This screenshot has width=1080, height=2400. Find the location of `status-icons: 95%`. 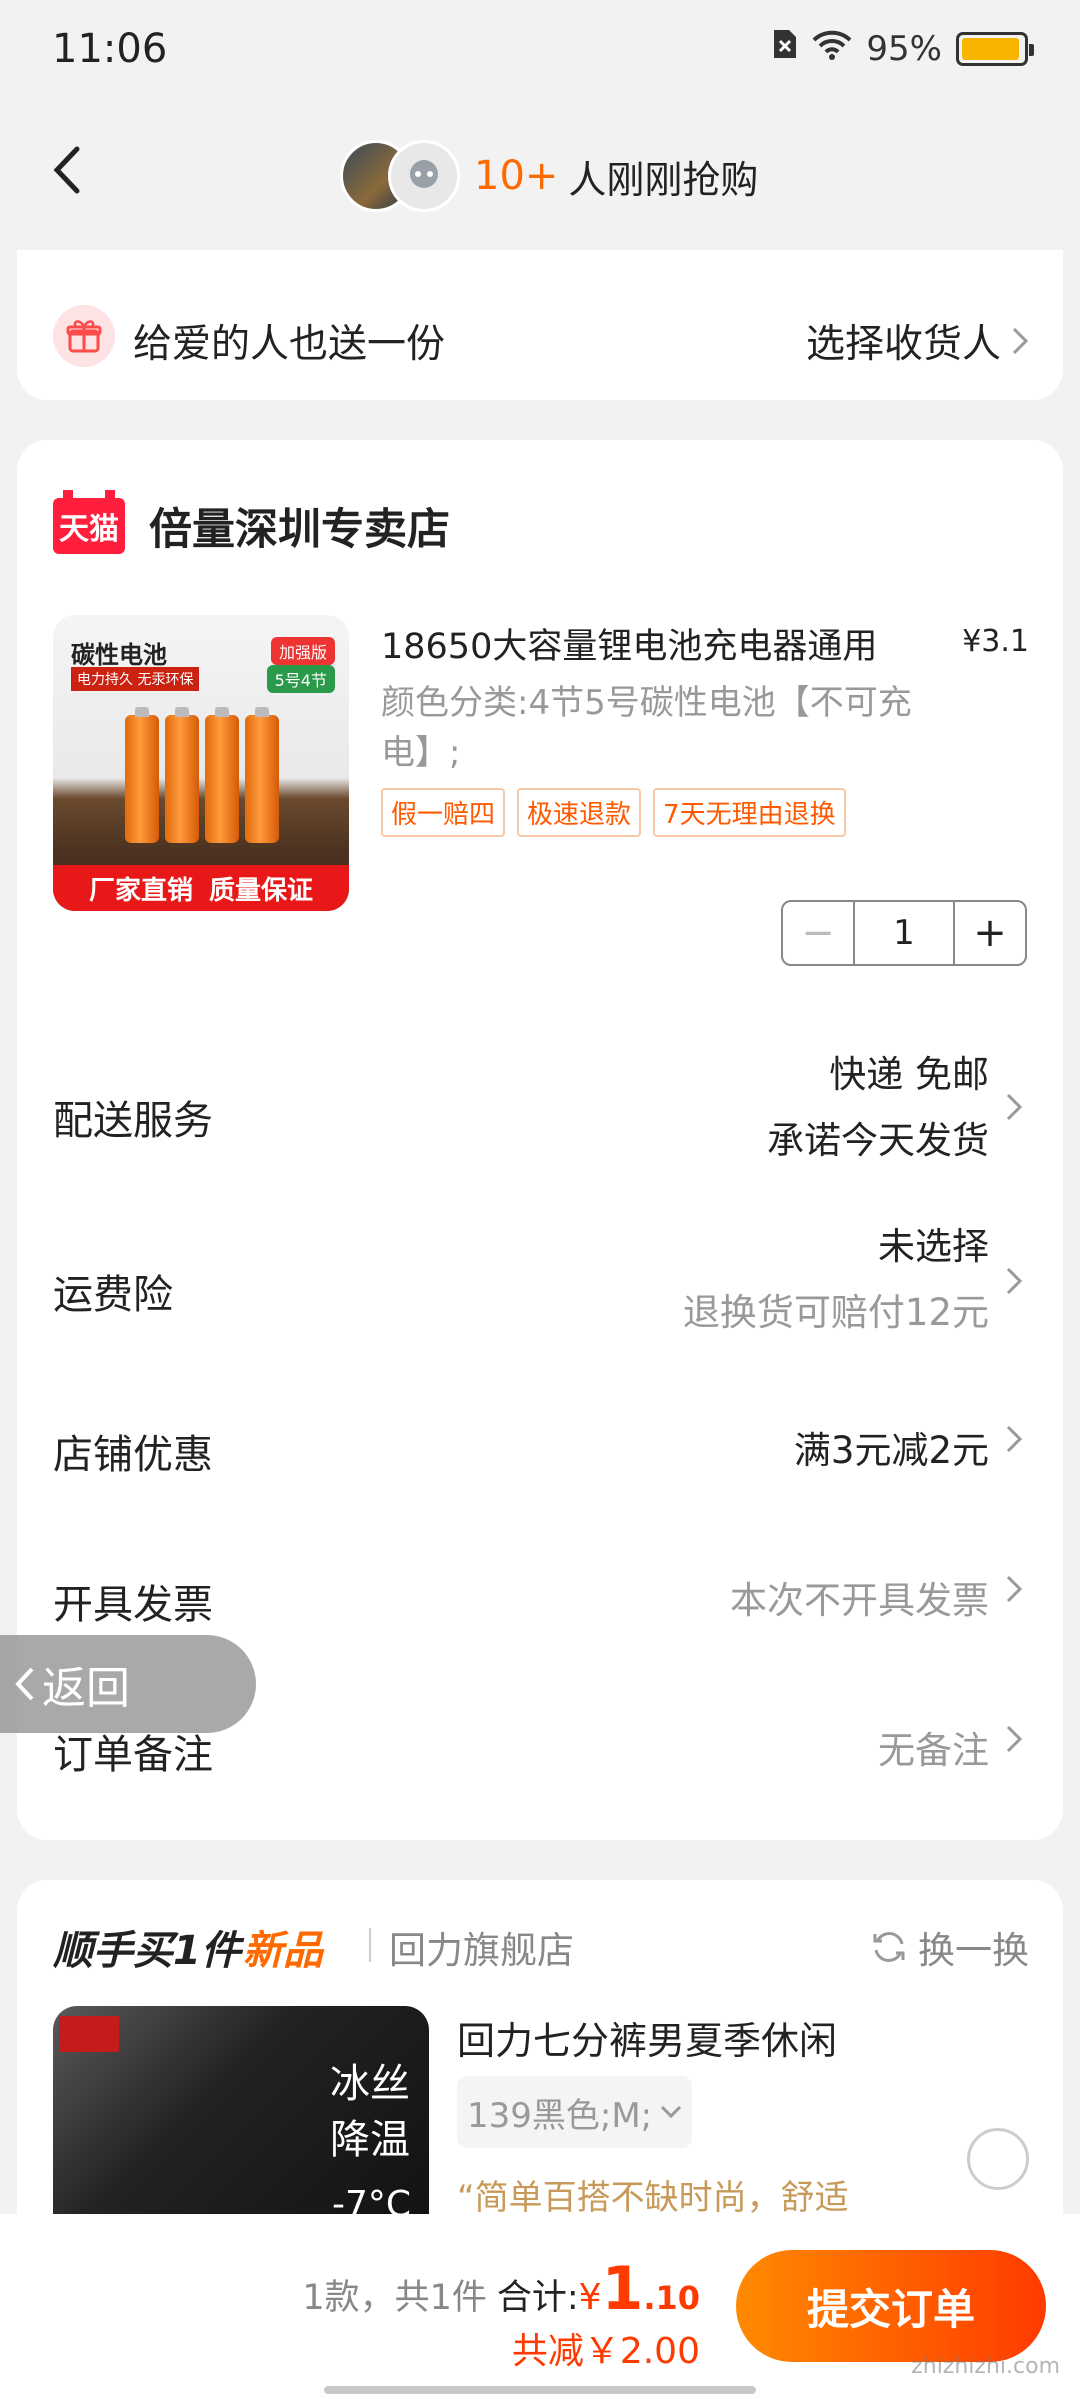

status-icons: 95% is located at coordinates (903, 48).